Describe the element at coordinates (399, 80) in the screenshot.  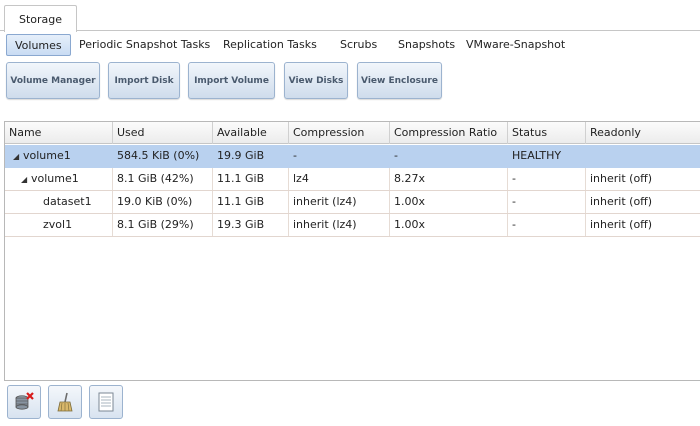
I see `view-enclosure-button: View Enclosure` at that location.